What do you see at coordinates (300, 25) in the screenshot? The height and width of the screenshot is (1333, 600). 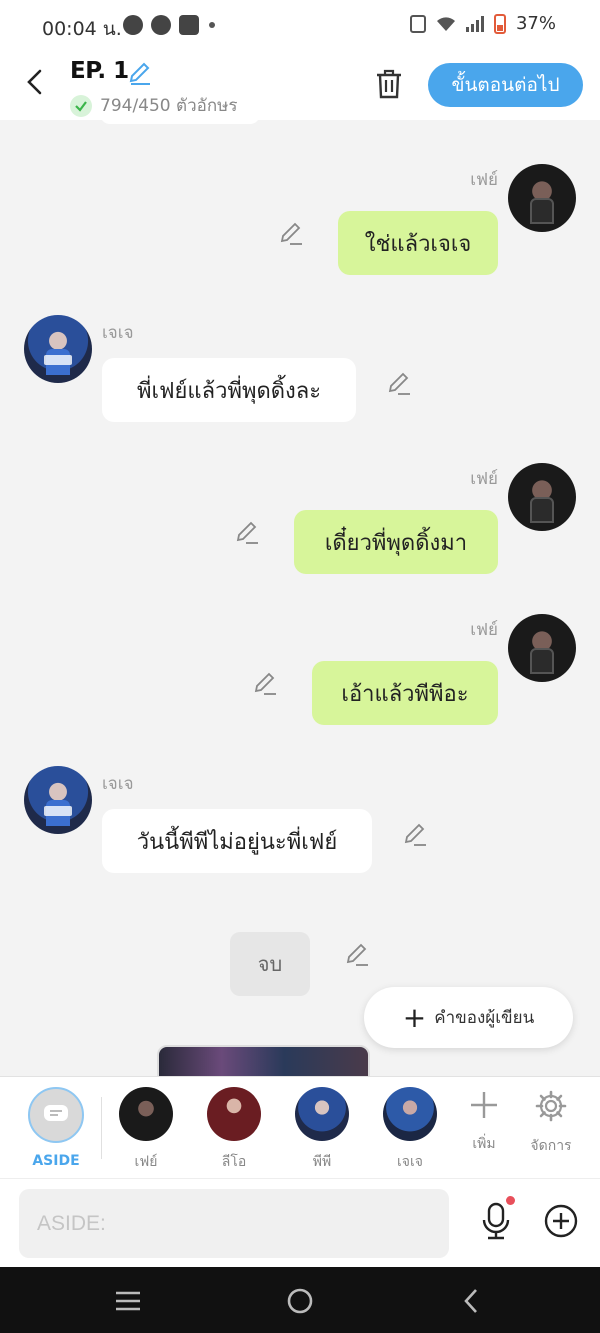 I see `status-bar: 00:04 น. 37%` at bounding box center [300, 25].